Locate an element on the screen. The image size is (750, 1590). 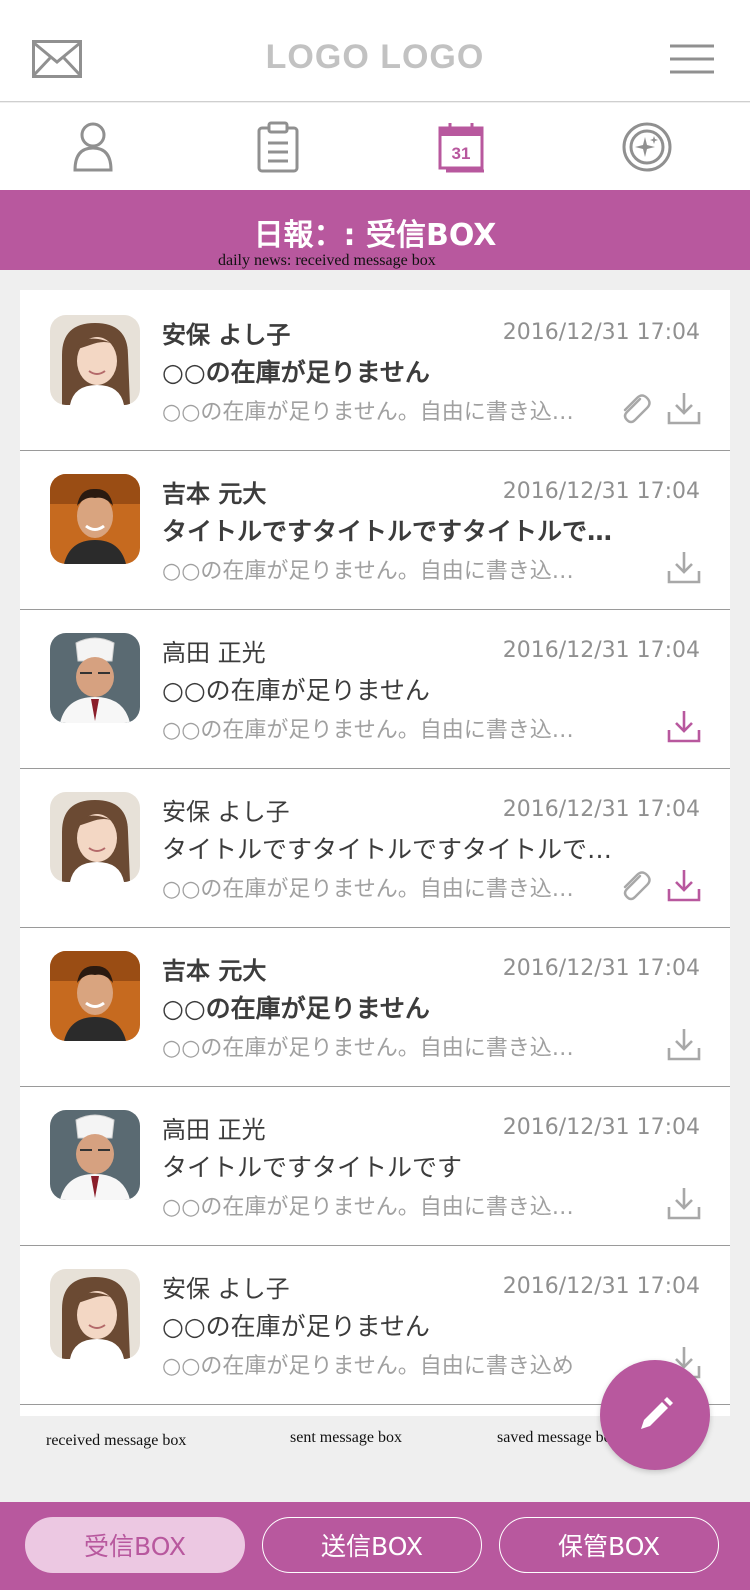
app-header: LOGO LOGO is located at coordinates (375, 51).